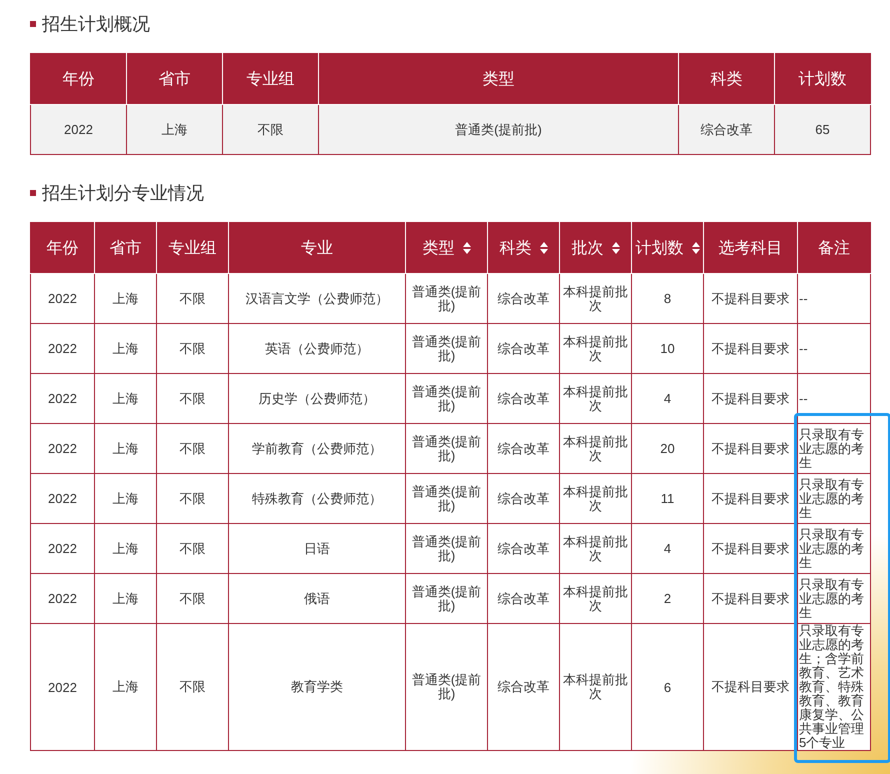 This screenshot has height=774, width=890. I want to click on column-header: 科类, so click(726, 79).